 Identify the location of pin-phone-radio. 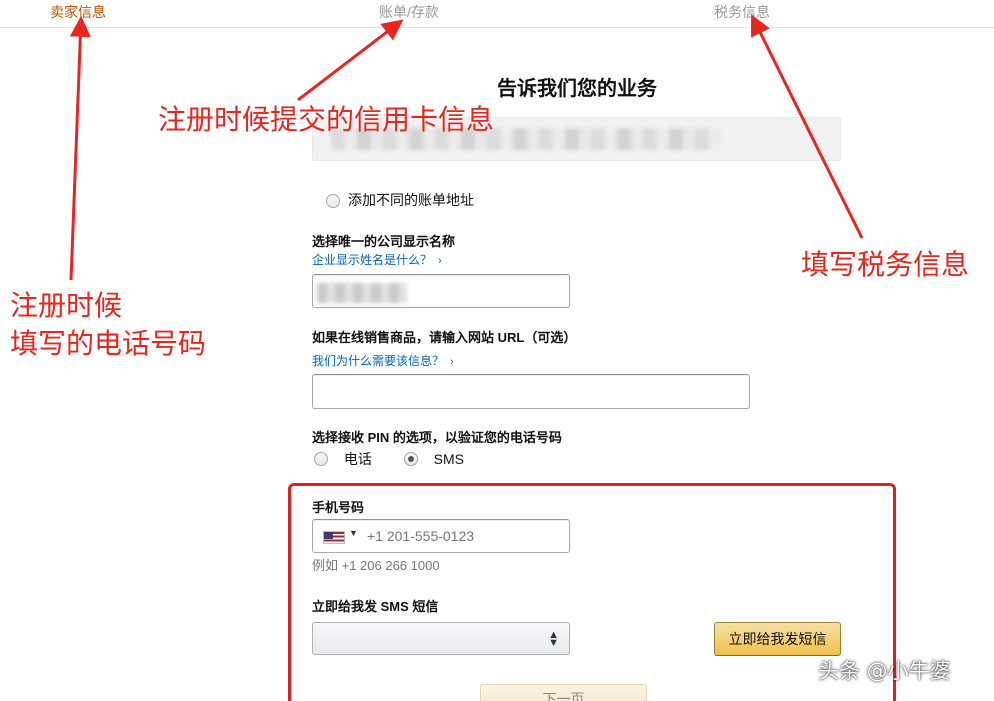
(321, 459).